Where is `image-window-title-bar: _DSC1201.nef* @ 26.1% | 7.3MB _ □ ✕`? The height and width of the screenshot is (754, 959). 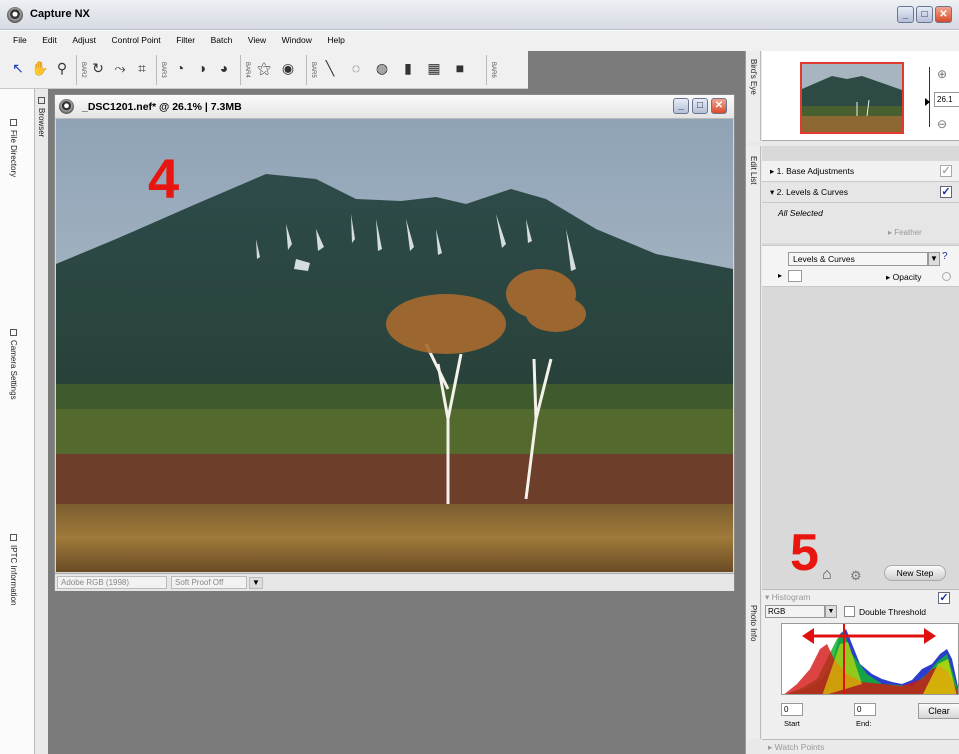 image-window-title-bar: _DSC1201.nef* @ 26.1% | 7.3MB _ □ ✕ is located at coordinates (394, 107).